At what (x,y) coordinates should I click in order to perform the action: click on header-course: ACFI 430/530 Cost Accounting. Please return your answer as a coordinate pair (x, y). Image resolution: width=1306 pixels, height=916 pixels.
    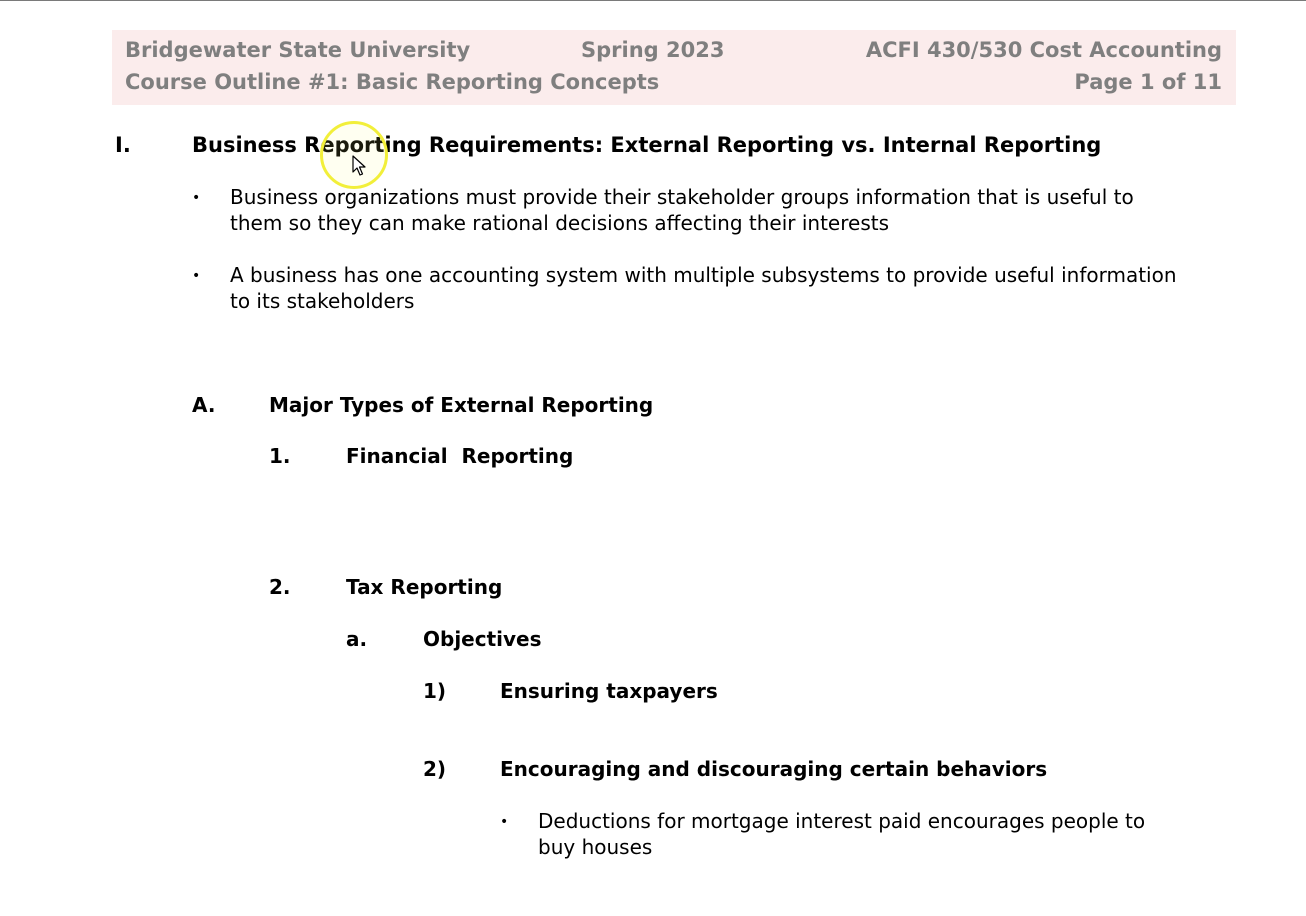
    Looking at the image, I should click on (1043, 50).